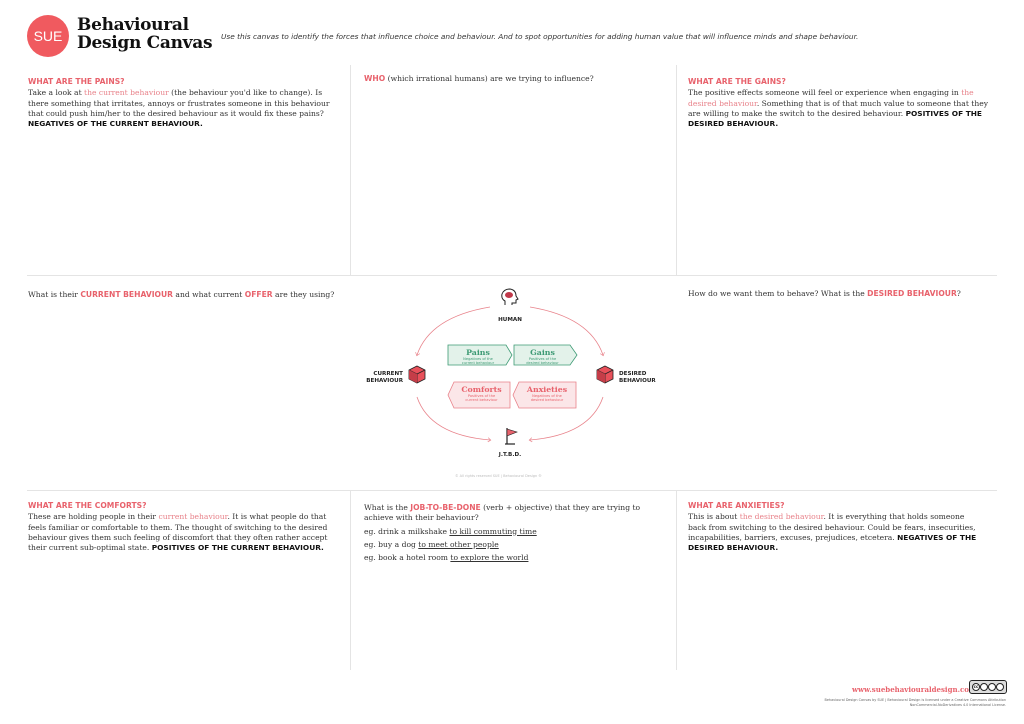 The image size is (1024, 724). What do you see at coordinates (87, 505) in the screenshot?
I see `comforts-heading: WHAT ARE THE COMFORTS?` at bounding box center [87, 505].